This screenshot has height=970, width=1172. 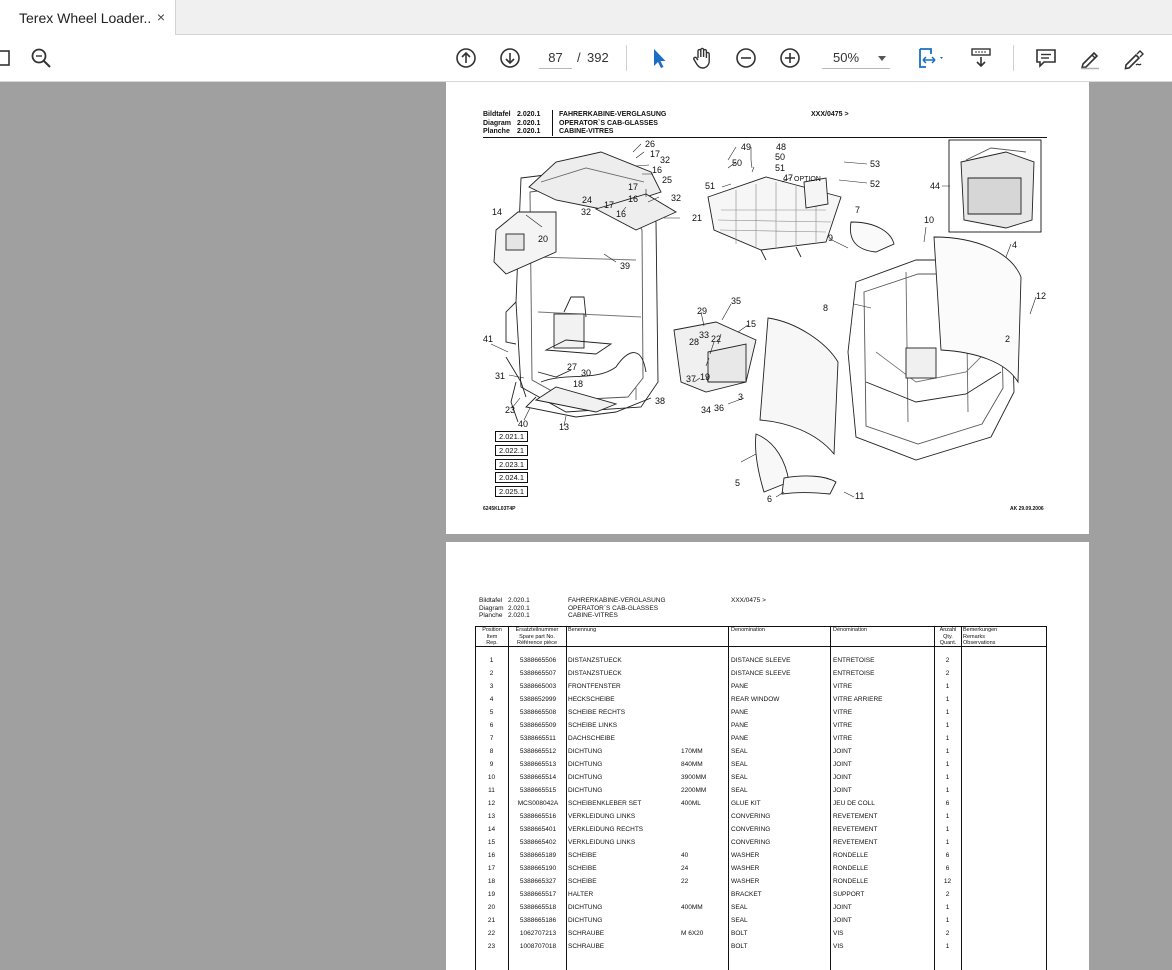 What do you see at coordinates (788, 178) in the screenshot?
I see `callout: 47` at bounding box center [788, 178].